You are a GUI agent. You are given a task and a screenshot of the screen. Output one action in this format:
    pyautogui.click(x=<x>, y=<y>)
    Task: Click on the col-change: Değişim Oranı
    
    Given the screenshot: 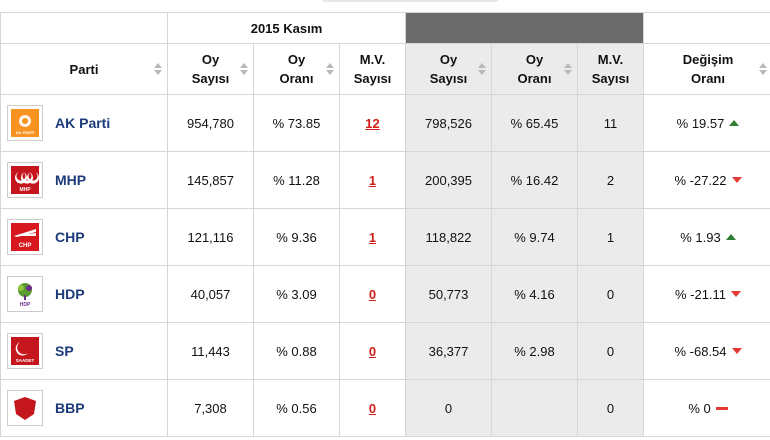 What is the action you would take?
    pyautogui.click(x=706, y=69)
    